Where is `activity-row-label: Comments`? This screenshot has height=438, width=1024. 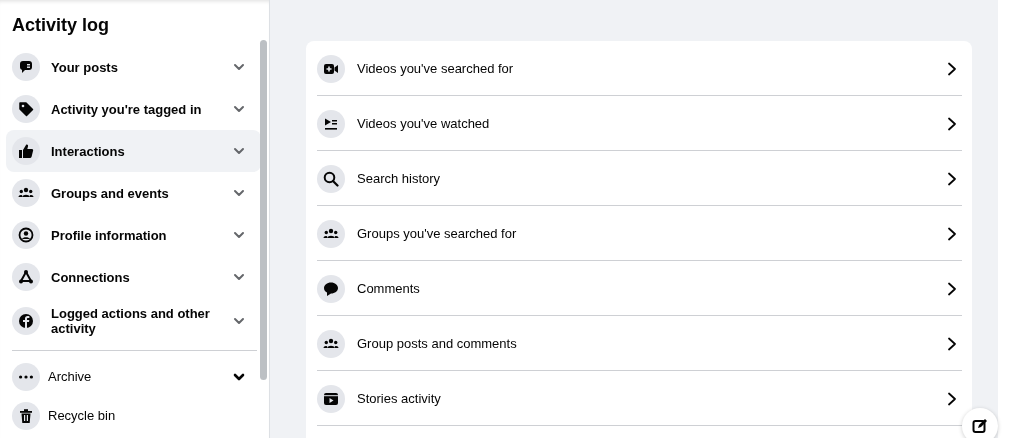 activity-row-label: Comments is located at coordinates (389, 289).